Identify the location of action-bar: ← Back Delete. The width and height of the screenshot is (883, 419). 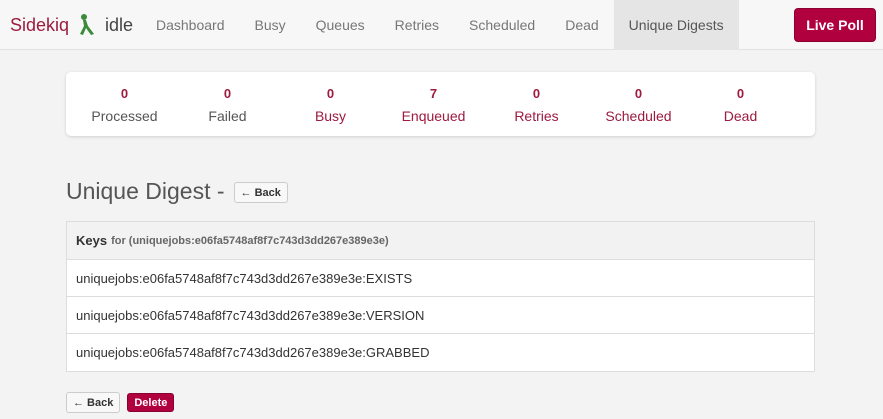
(120, 402).